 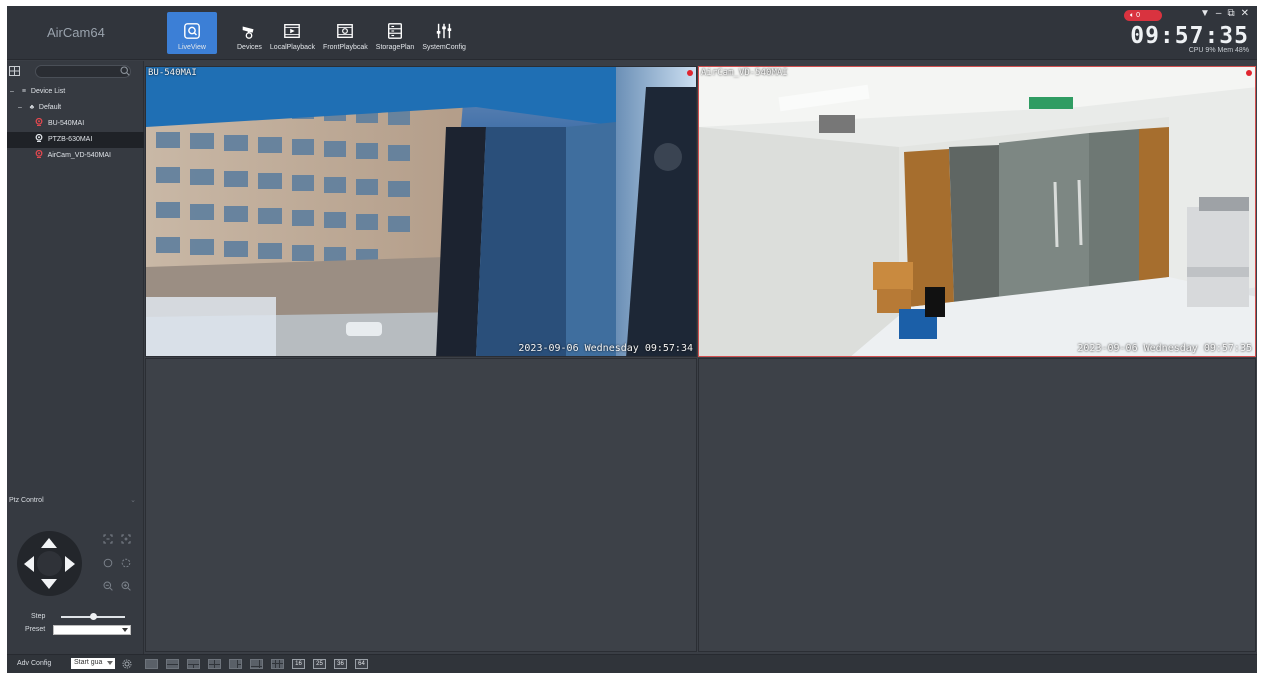 I want to click on layout-36-button: 36, so click(x=340, y=664).